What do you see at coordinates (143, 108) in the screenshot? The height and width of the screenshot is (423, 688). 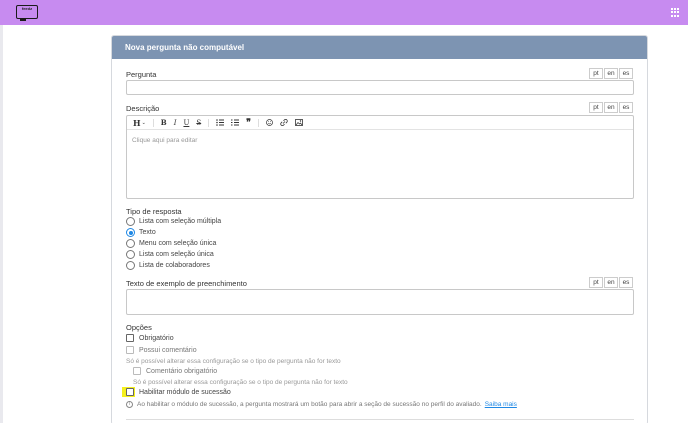 I see `description-label: Descrição` at bounding box center [143, 108].